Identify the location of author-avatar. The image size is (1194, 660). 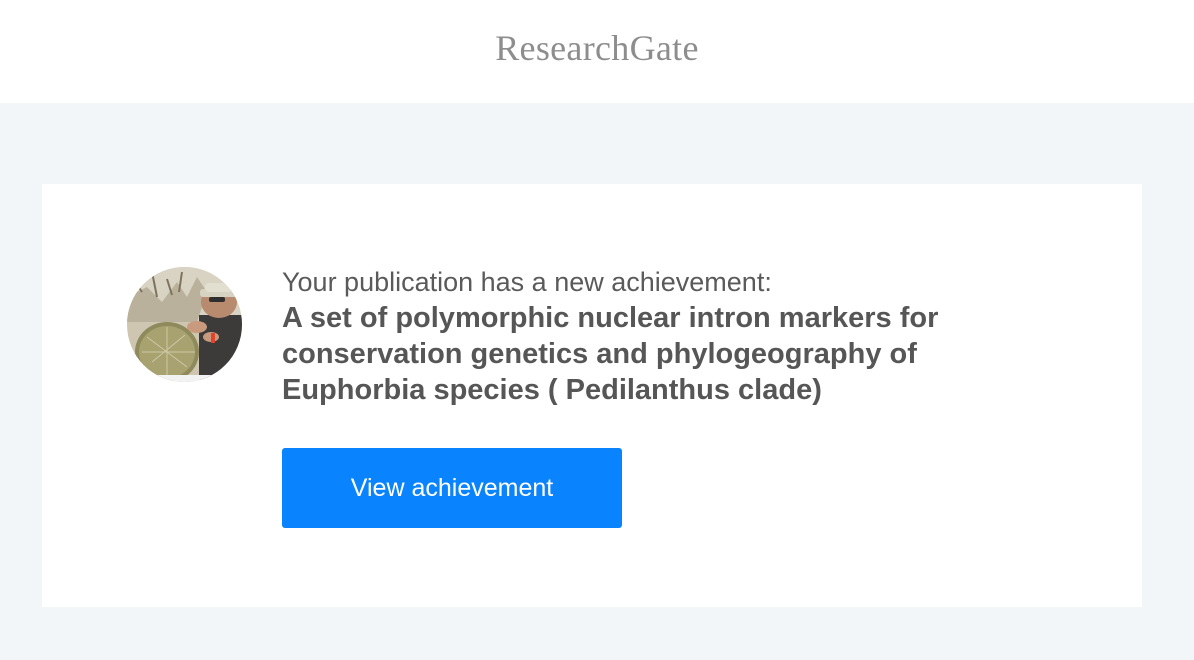
(184, 324).